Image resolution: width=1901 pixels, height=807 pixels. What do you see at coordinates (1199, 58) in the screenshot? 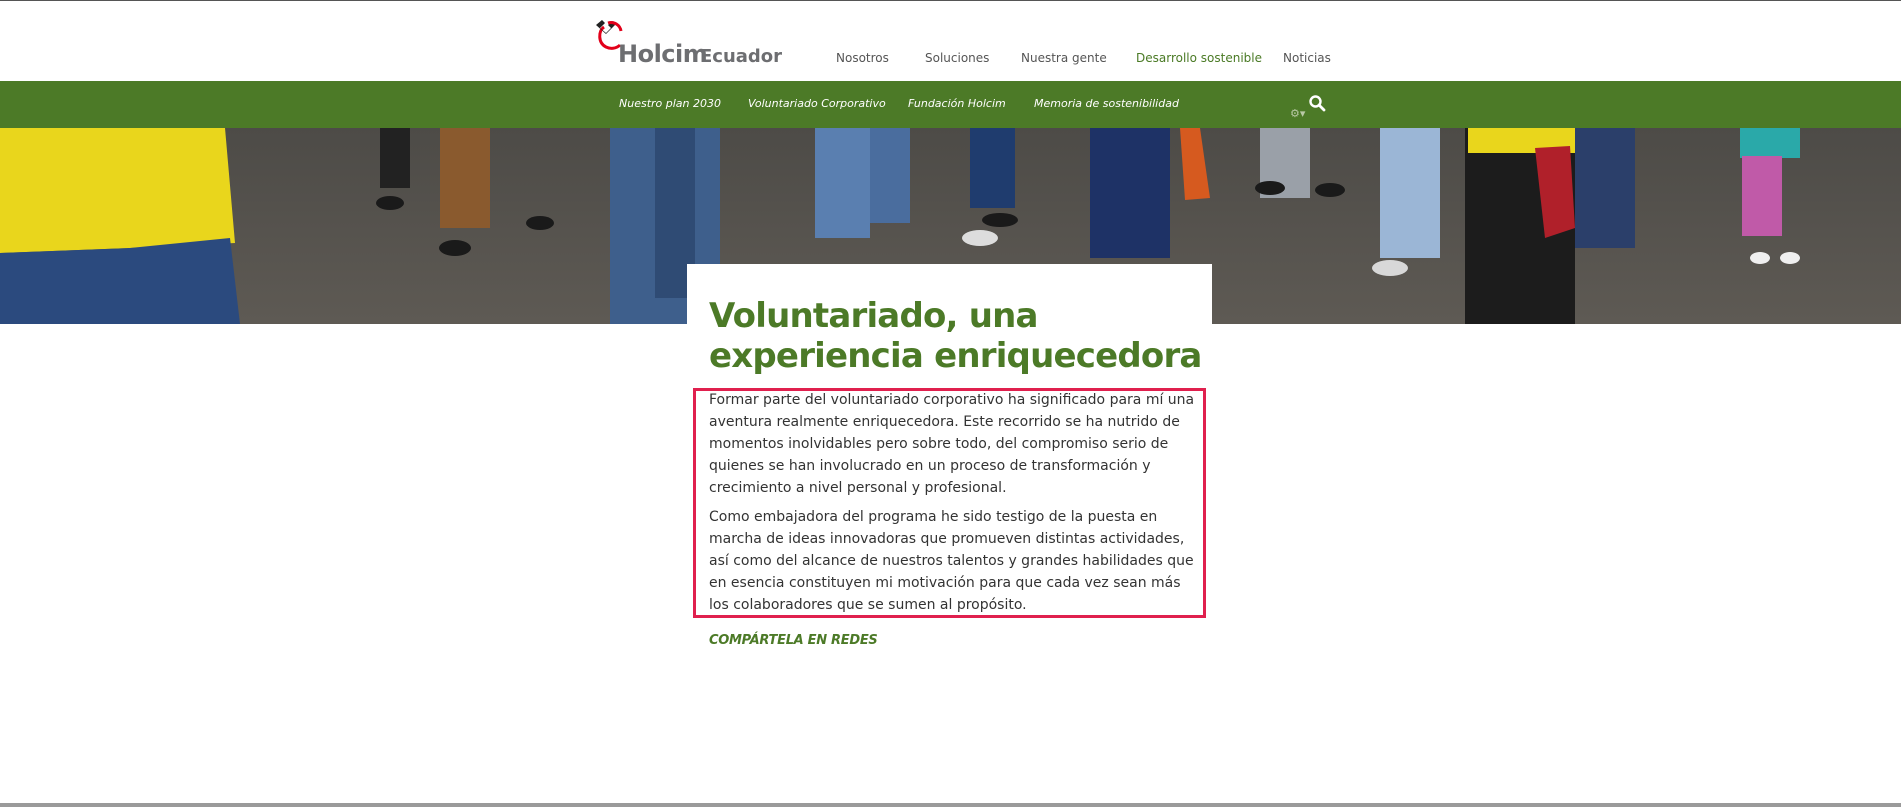
I see `nav-item-desarrollo-sostenible: Desarrollo sostenible` at bounding box center [1199, 58].